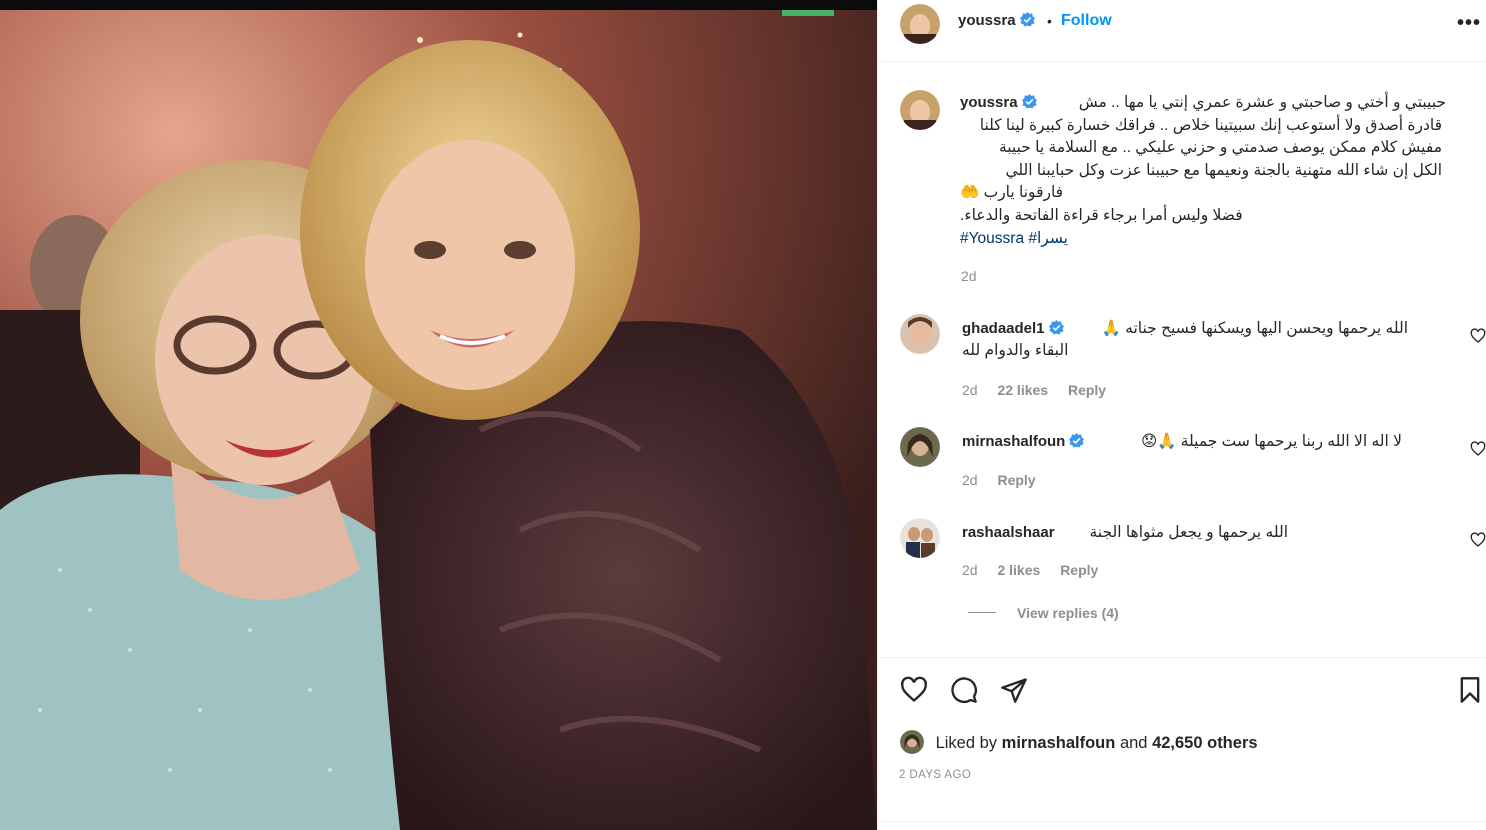  What do you see at coordinates (1182, 825) in the screenshot?
I see `add-comment-bar` at bounding box center [1182, 825].